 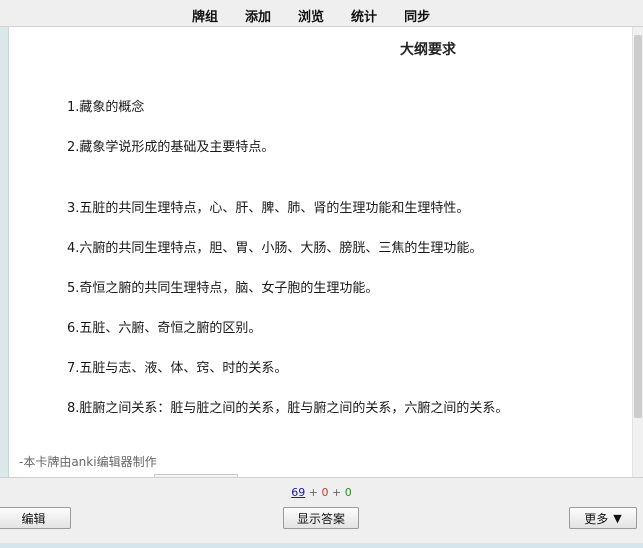 I want to click on outline-item-2: 2.藏象学说形成的基础及主要特点。, so click(x=171, y=147).